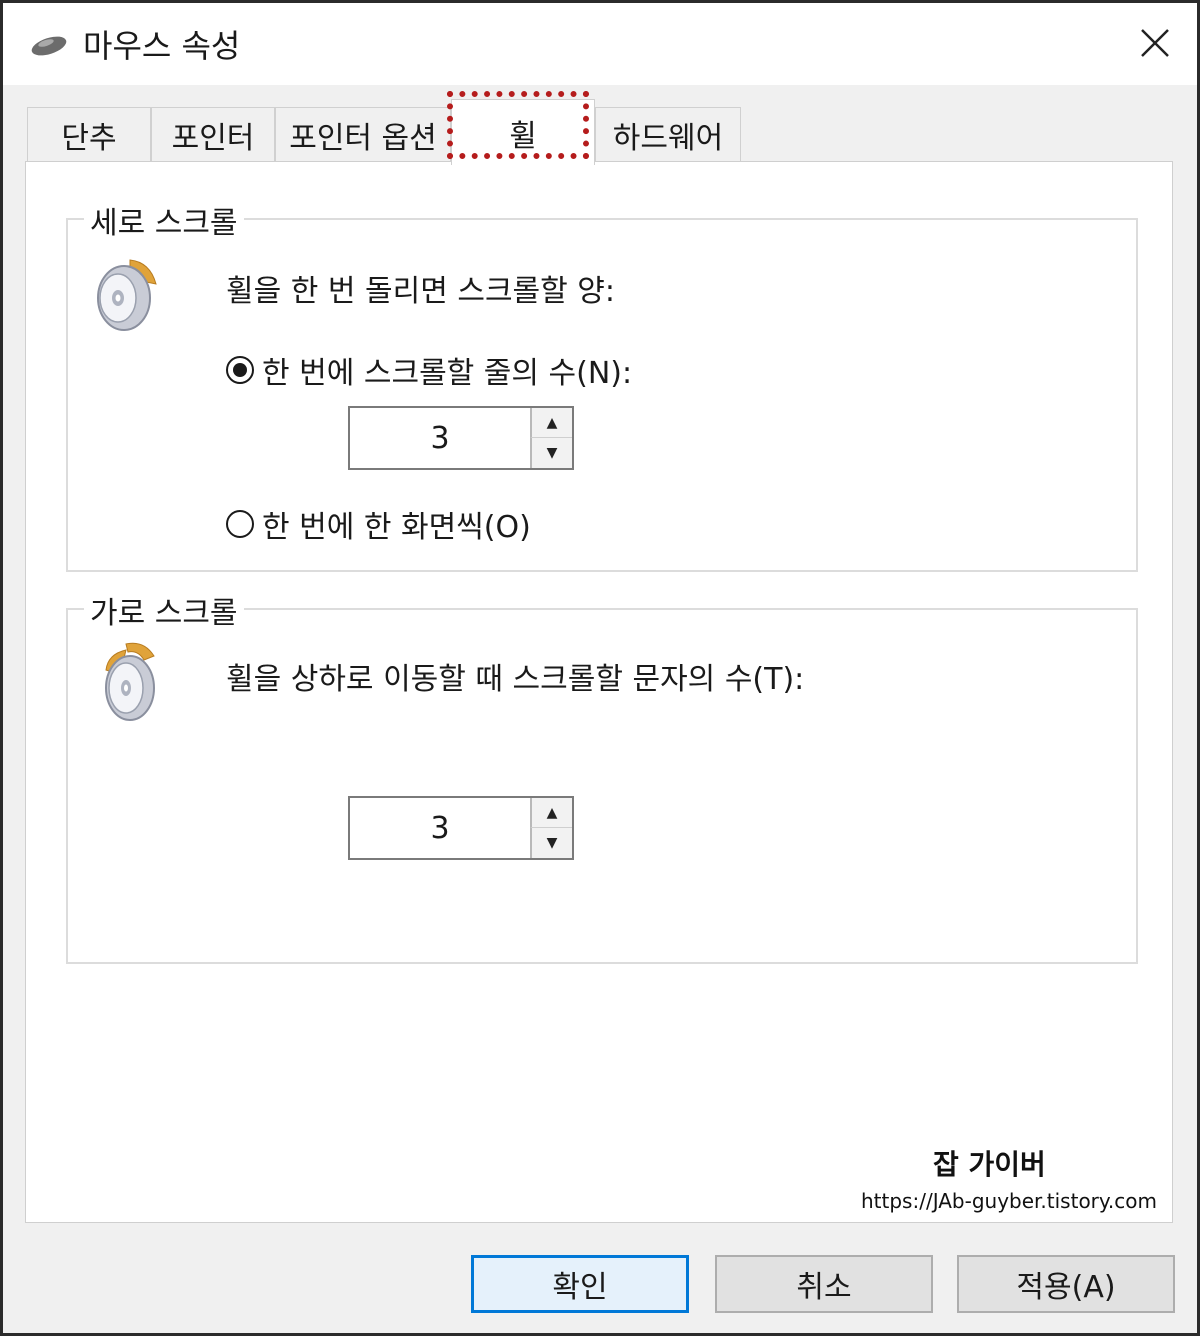  Describe the element at coordinates (600, 44) in the screenshot. I see `title-bar: 마우스 속성` at that location.